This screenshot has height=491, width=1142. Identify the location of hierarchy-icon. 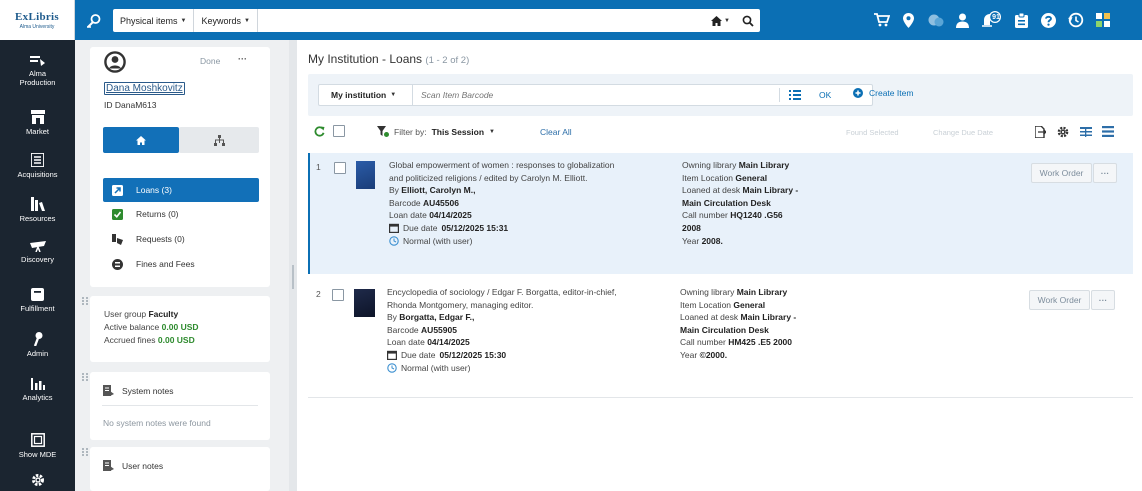
(219, 140).